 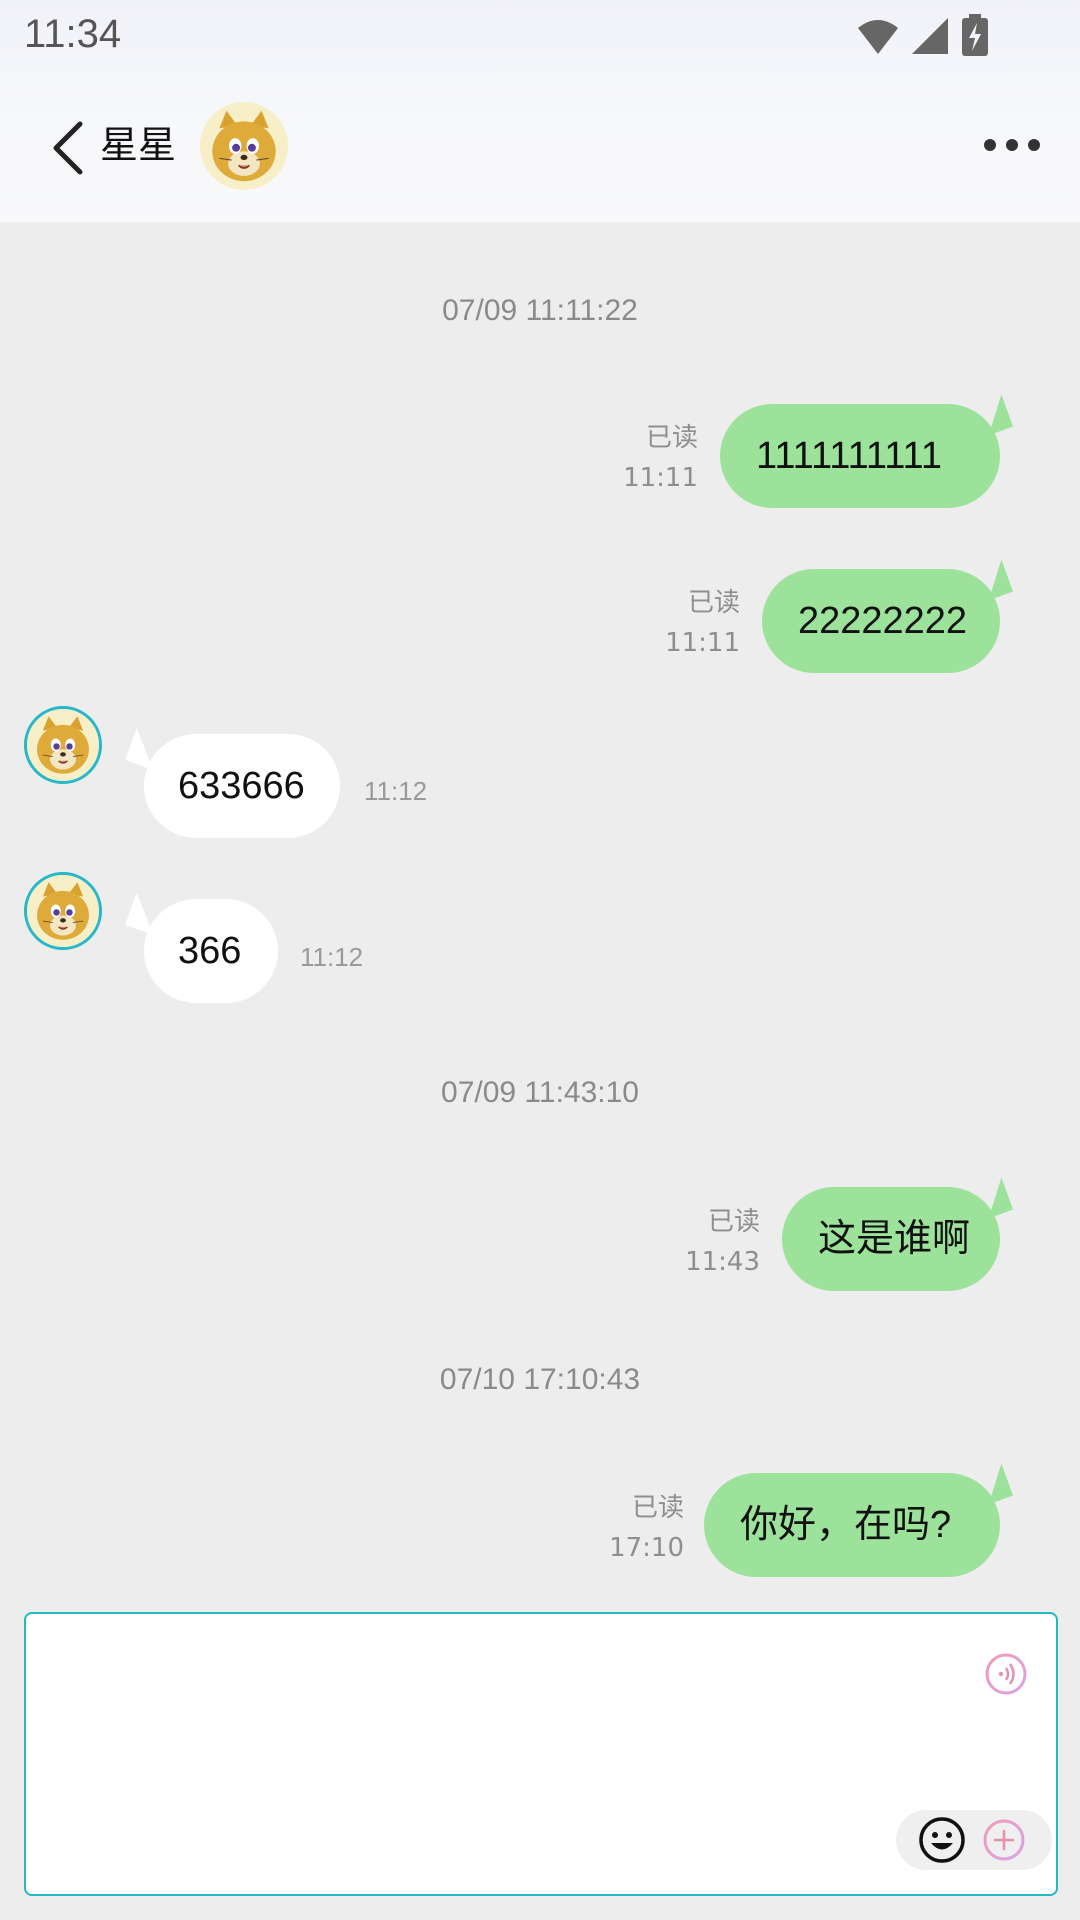 I want to click on time-divider: 07/09 11:43:10, so click(x=540, y=1092).